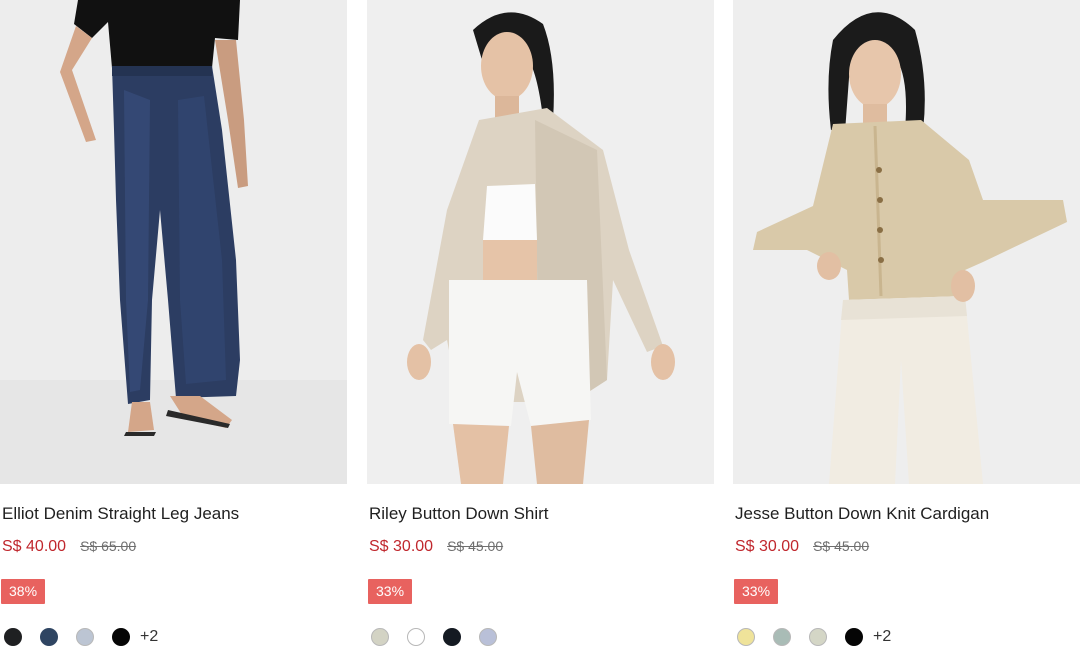 The image size is (1080, 662). What do you see at coordinates (108, 546) in the screenshot?
I see `original-price: S$ 65.00` at bounding box center [108, 546].